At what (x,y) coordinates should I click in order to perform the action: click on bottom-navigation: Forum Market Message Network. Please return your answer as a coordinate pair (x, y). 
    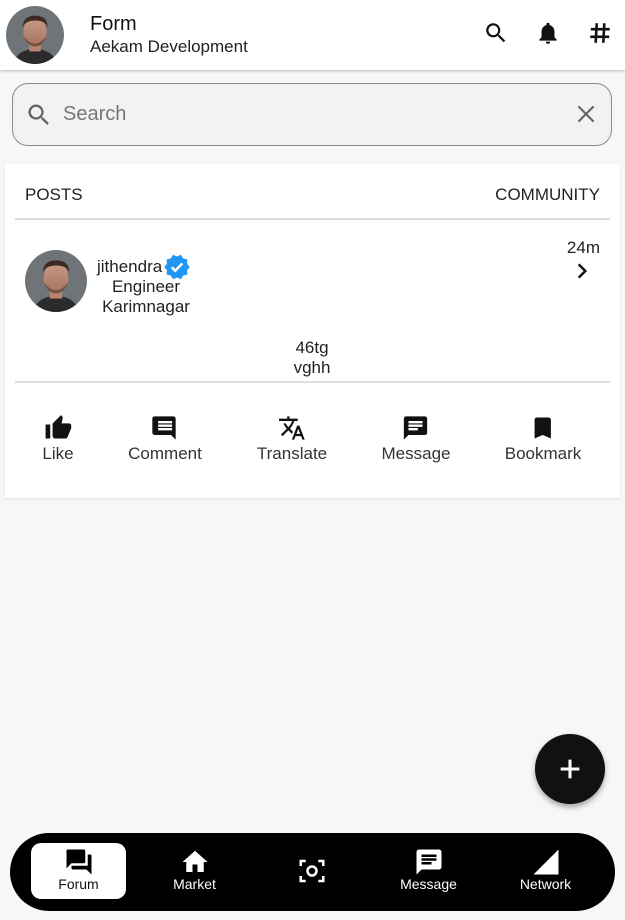
    Looking at the image, I should click on (312, 872).